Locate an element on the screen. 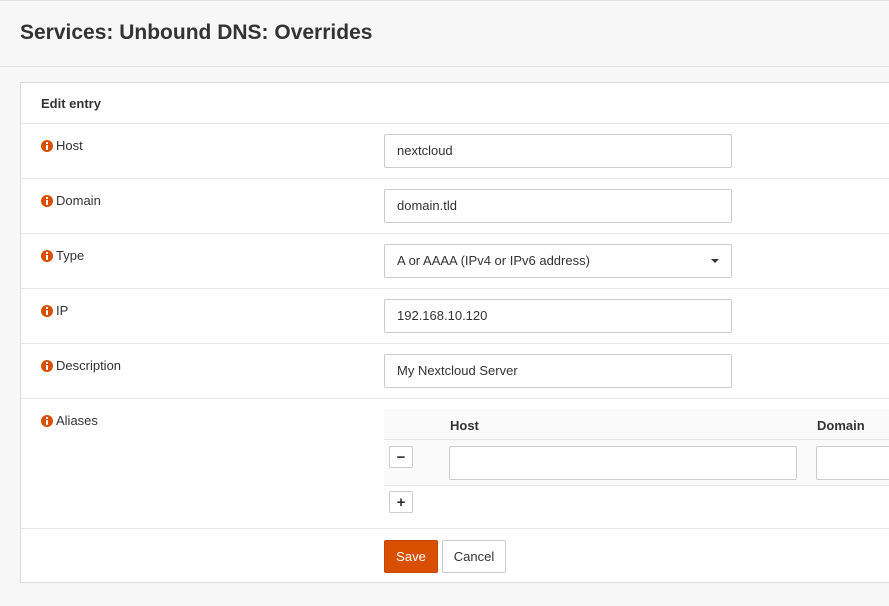  panel-heading-label: Edit entry is located at coordinates (71, 103).